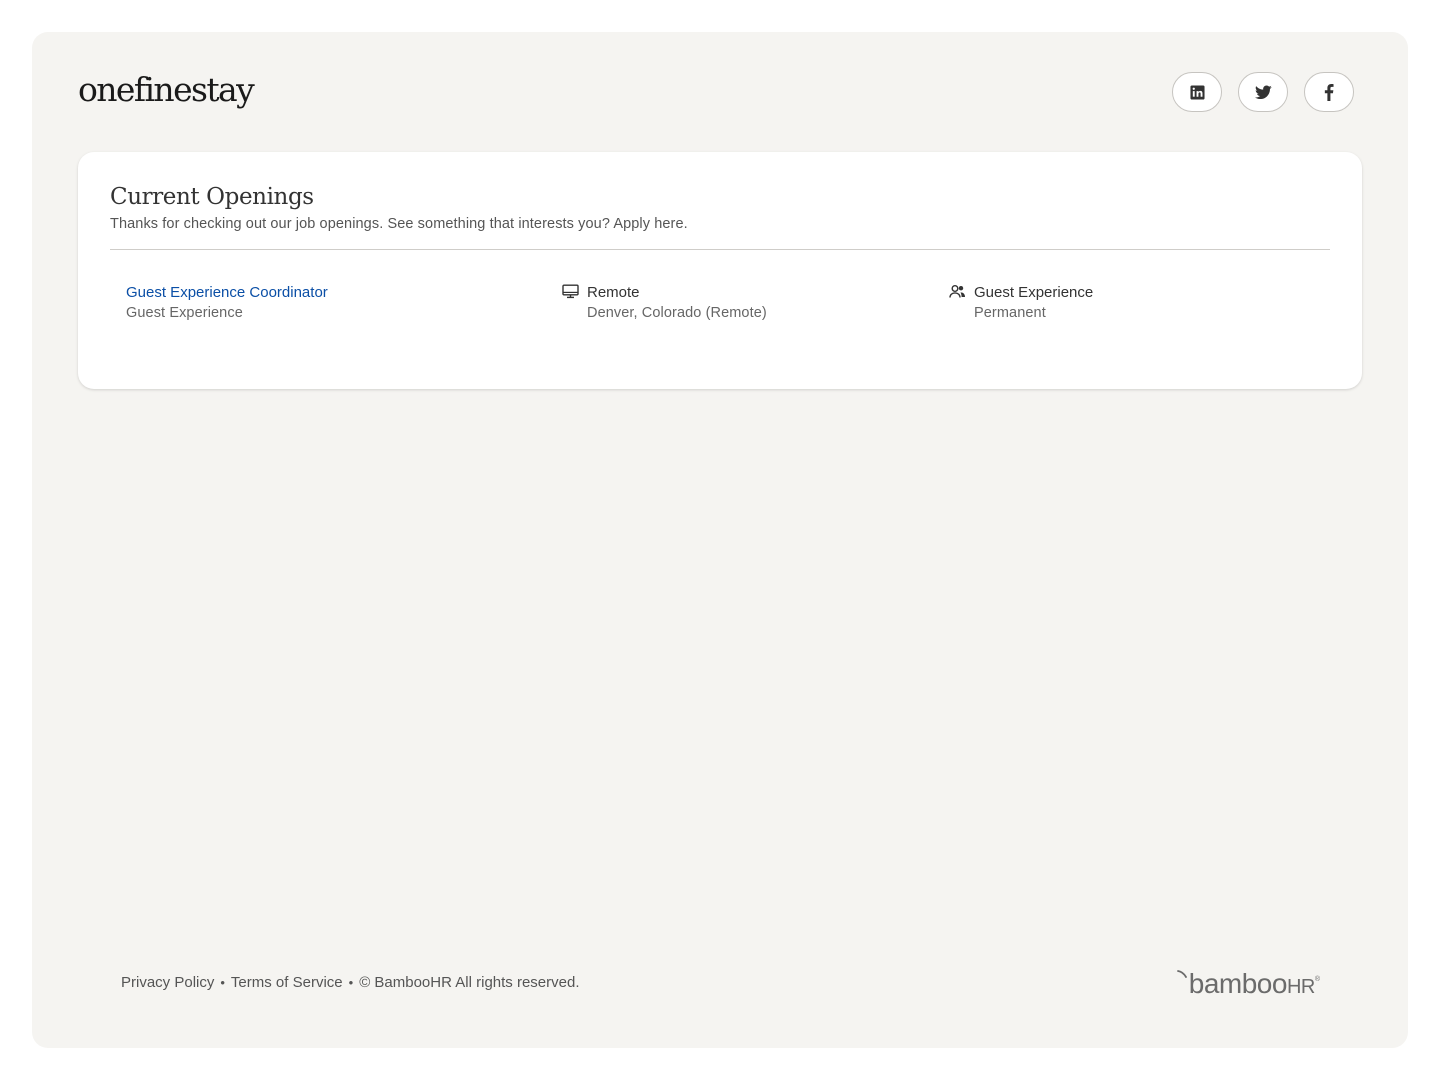 This screenshot has width=1440, height=1080. Describe the element at coordinates (227, 292) in the screenshot. I see `job-title-link: Guest Experience Coordinator` at that location.